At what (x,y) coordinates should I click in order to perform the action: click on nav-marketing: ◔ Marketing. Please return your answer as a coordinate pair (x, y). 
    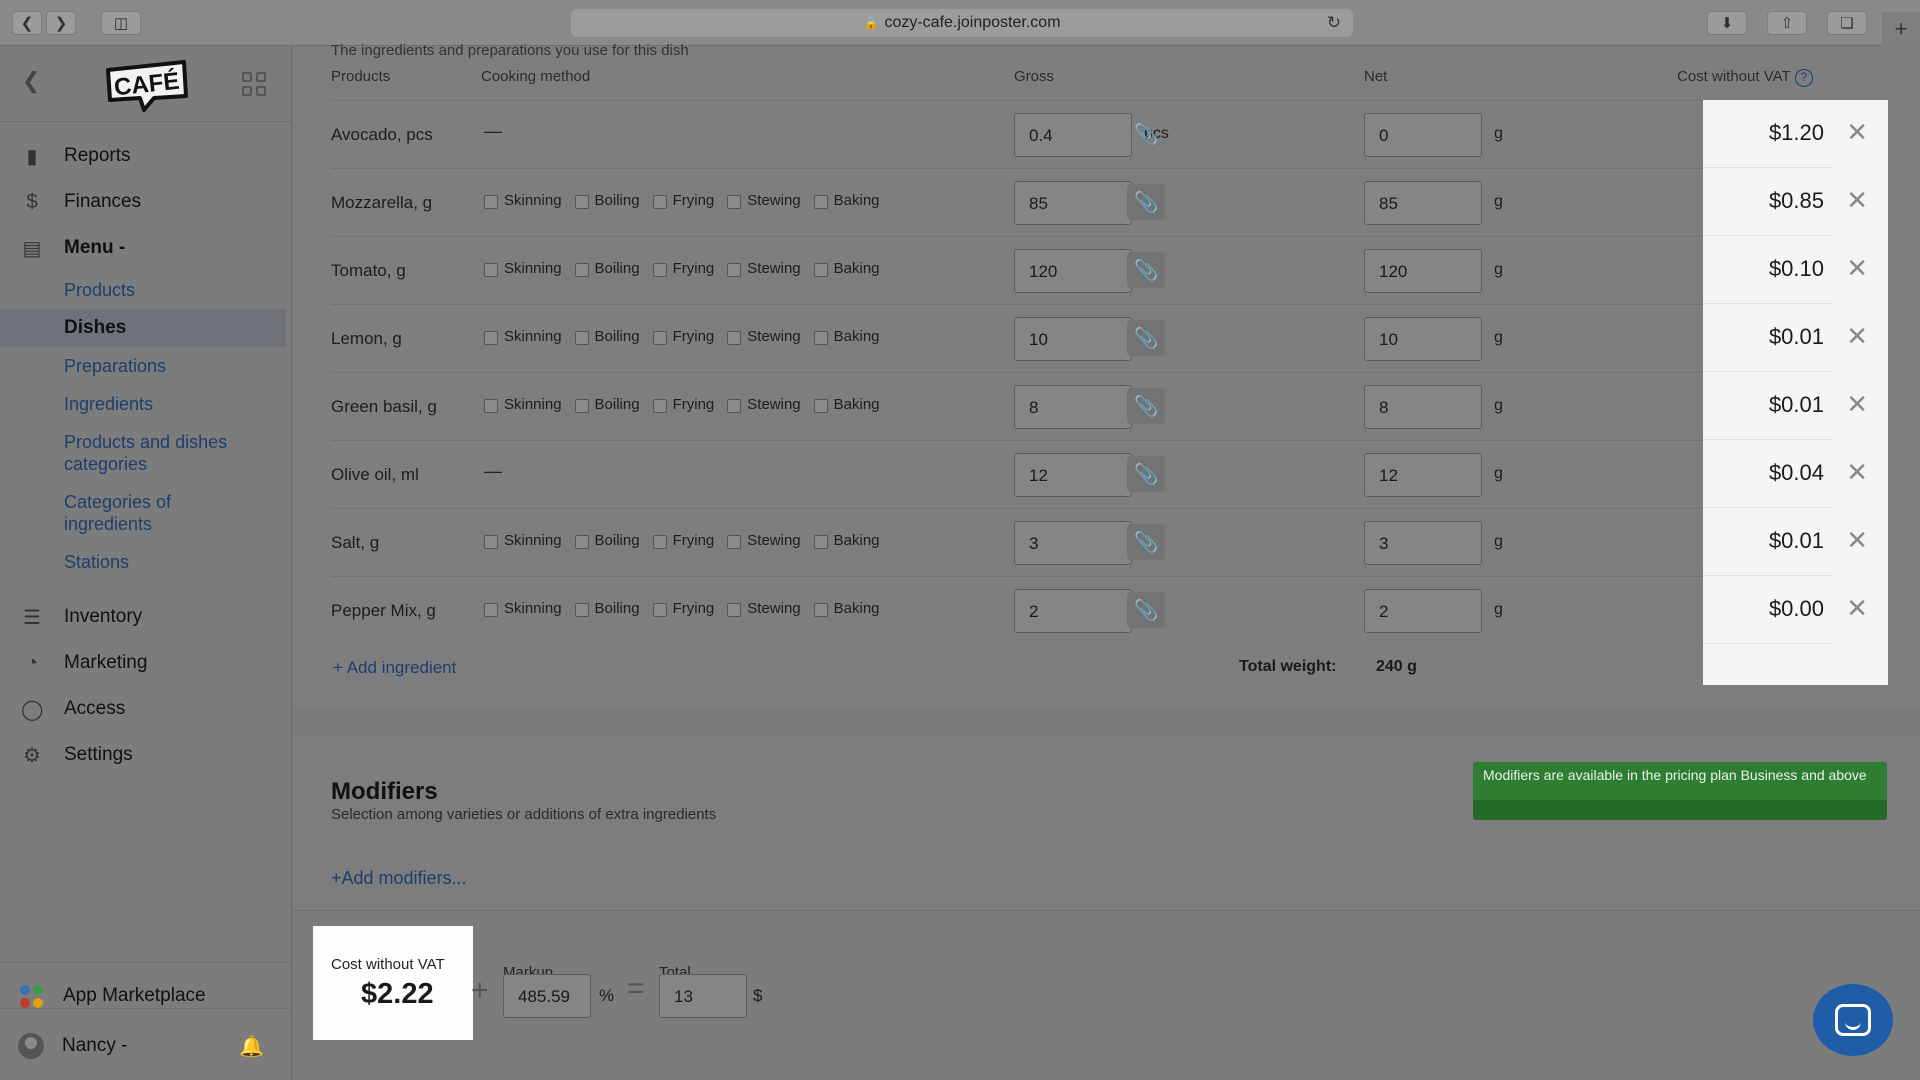
    Looking at the image, I should click on (145, 663).